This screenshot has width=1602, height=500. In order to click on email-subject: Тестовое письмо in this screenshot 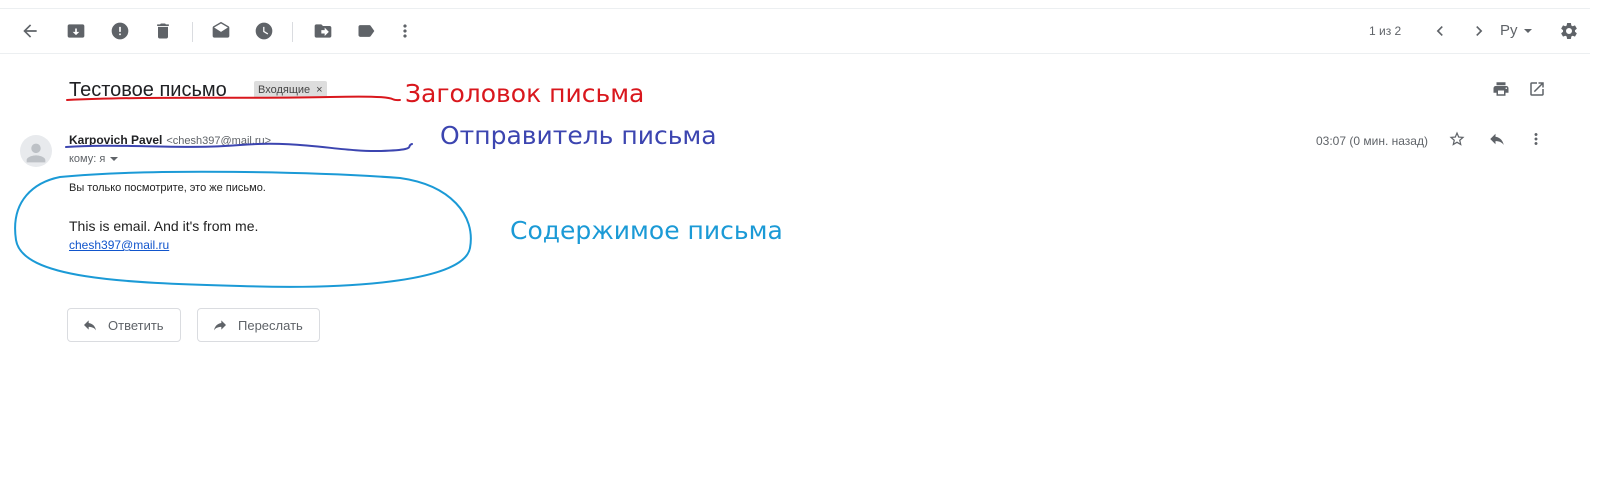, I will do `click(148, 90)`.